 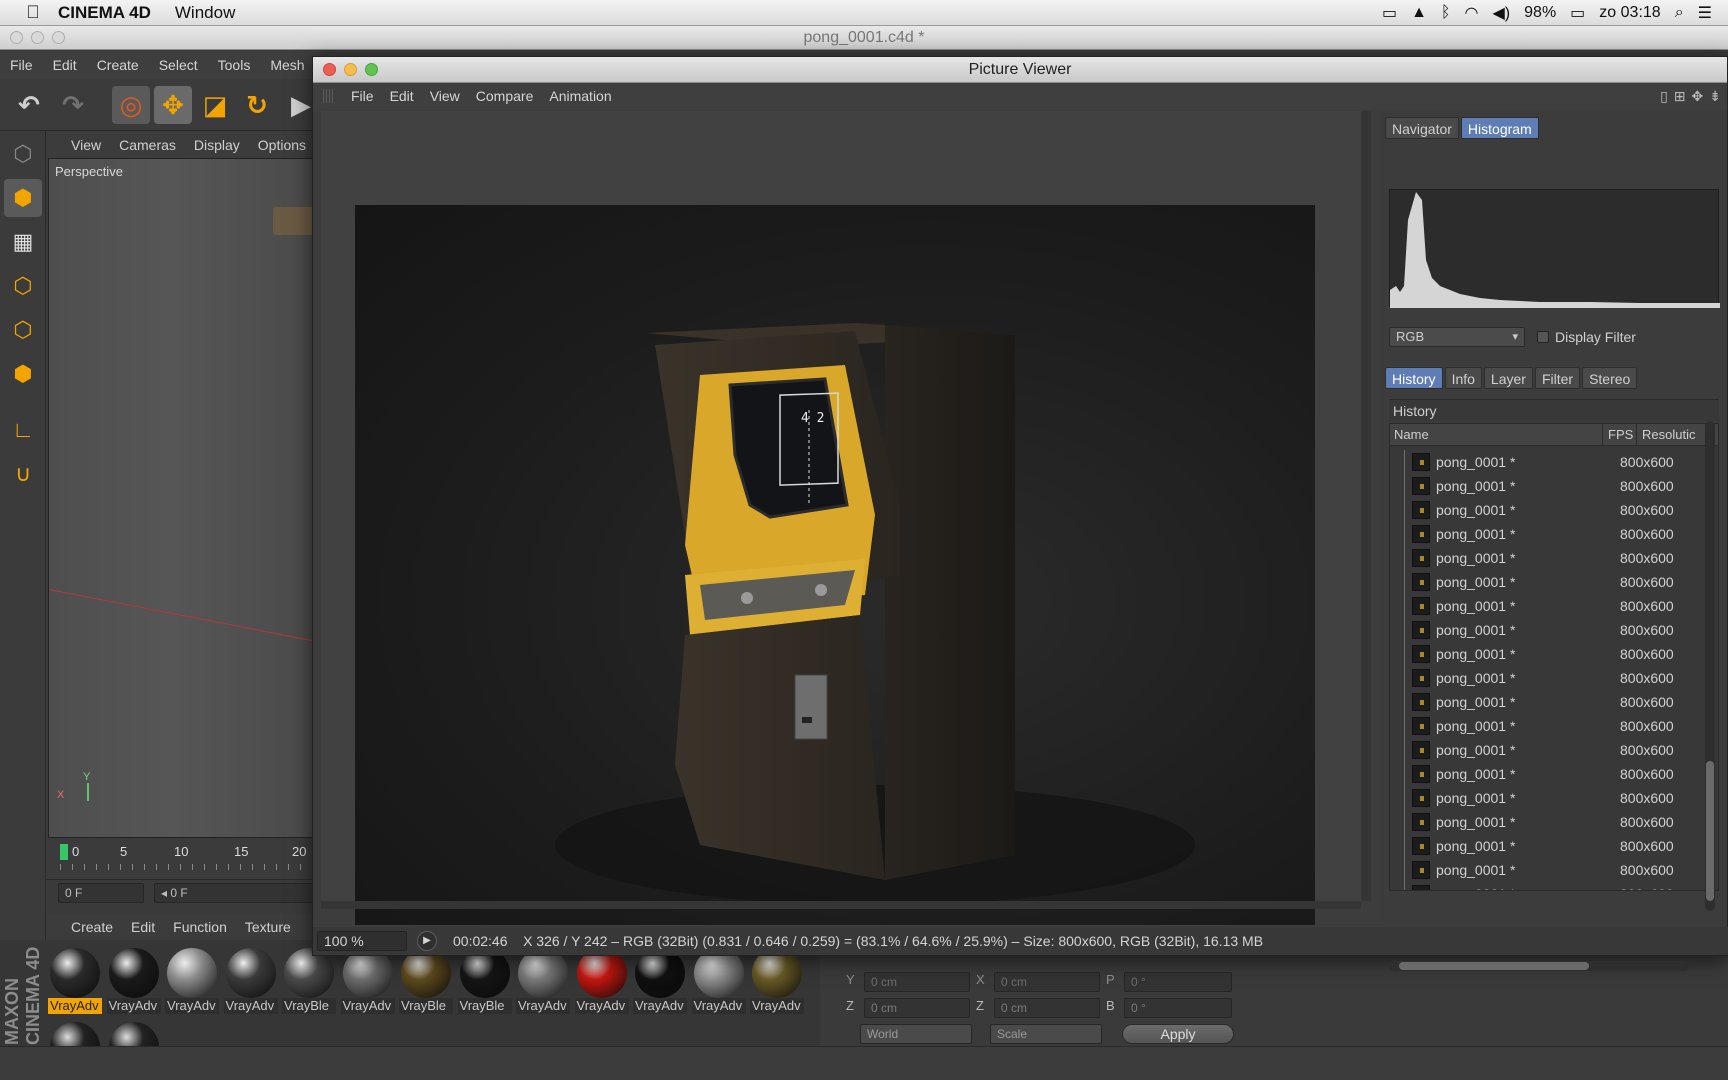 What do you see at coordinates (23, 430) in the screenshot?
I see `axis-icon: ∟` at bounding box center [23, 430].